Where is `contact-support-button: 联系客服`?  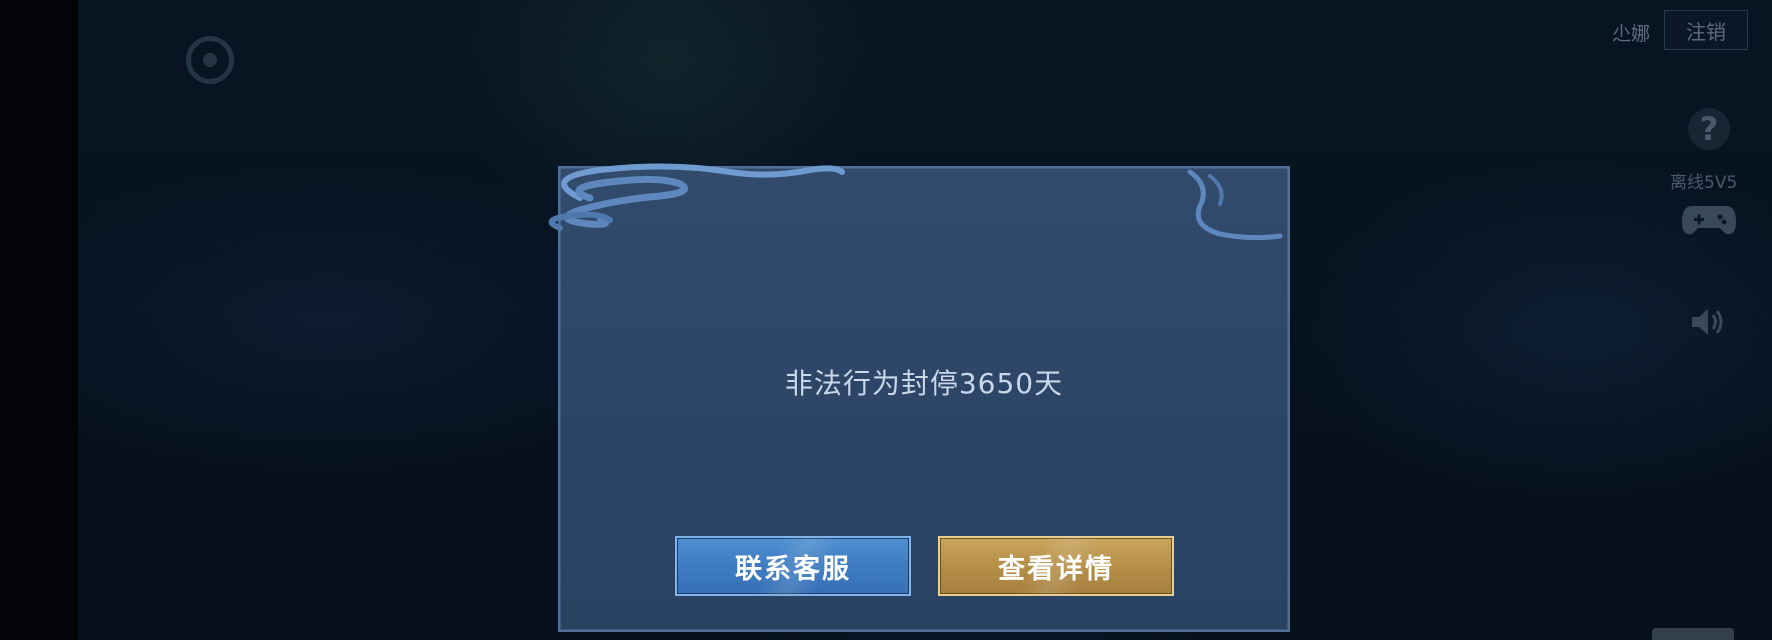
contact-support-button: 联系客服 is located at coordinates (793, 566).